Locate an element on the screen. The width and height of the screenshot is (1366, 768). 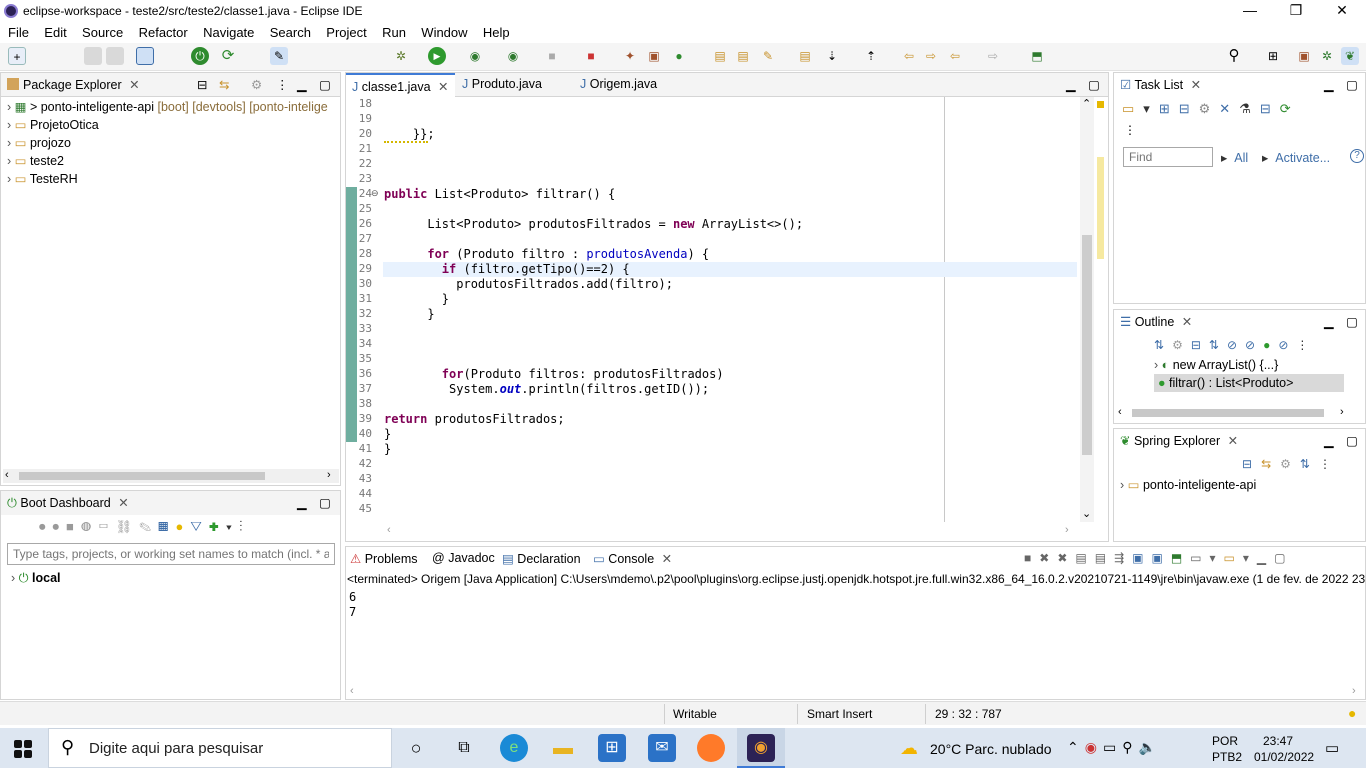
cortana-icon: ○ is located at coordinates (416, 748).